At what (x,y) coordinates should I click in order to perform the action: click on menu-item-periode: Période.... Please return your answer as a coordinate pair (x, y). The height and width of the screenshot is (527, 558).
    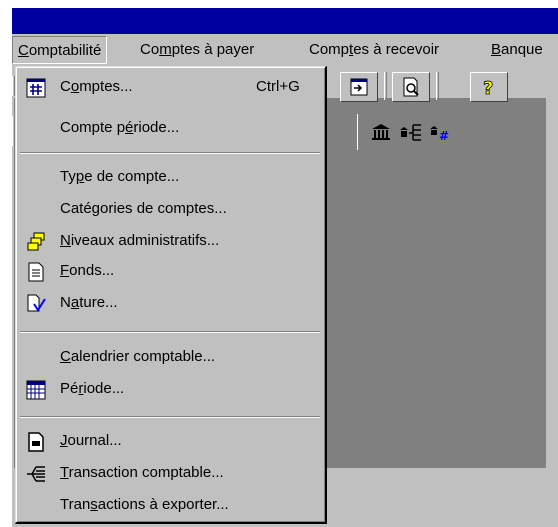
    Looking at the image, I should click on (170, 389).